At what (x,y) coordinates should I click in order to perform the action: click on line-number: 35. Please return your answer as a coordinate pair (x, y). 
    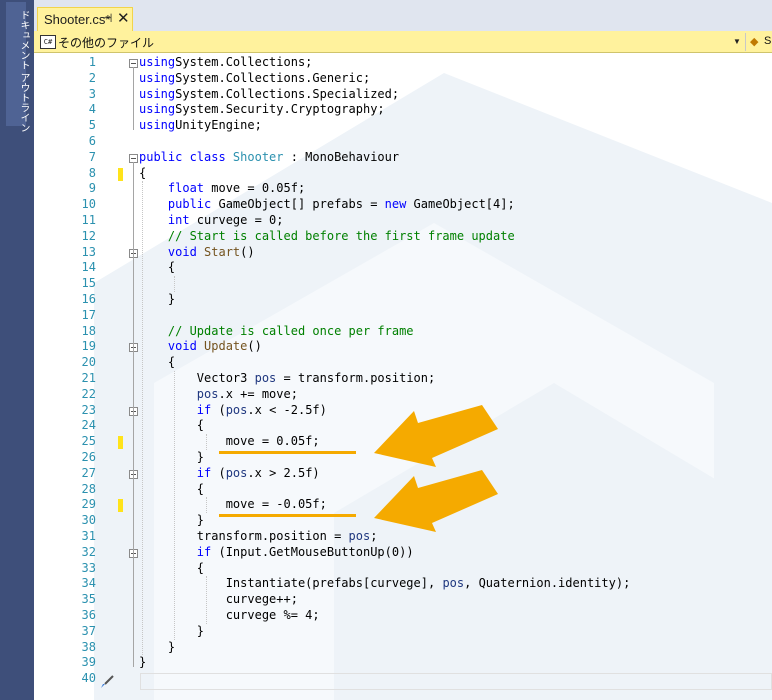
    Looking at the image, I should click on (88, 599).